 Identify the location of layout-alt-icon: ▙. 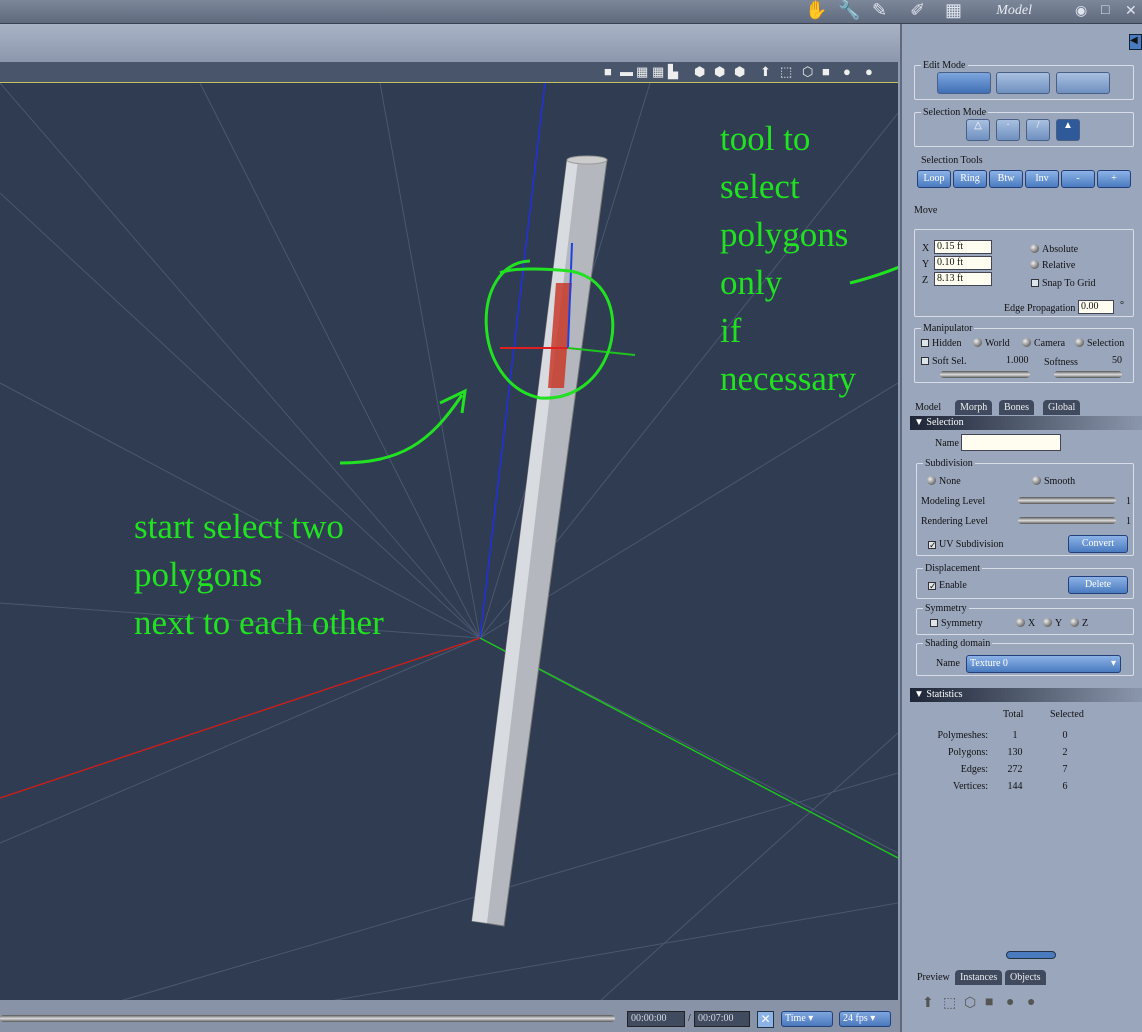
(673, 72).